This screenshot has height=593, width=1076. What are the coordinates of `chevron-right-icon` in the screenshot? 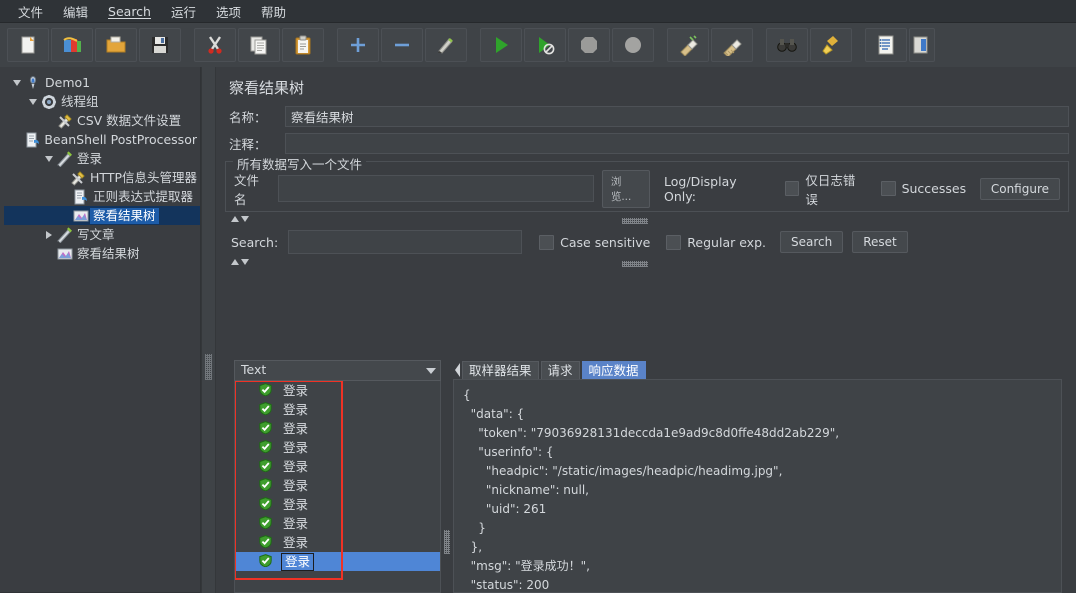 It's located at (49, 234).